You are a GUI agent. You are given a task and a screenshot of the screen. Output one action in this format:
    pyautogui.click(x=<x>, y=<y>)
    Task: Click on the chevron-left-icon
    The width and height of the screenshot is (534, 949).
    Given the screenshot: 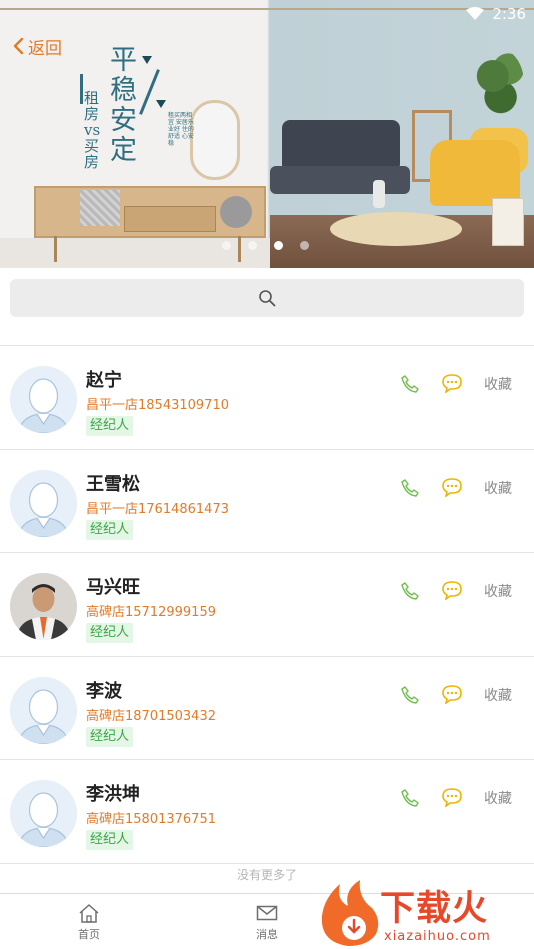 What is the action you would take?
    pyautogui.click(x=18, y=46)
    